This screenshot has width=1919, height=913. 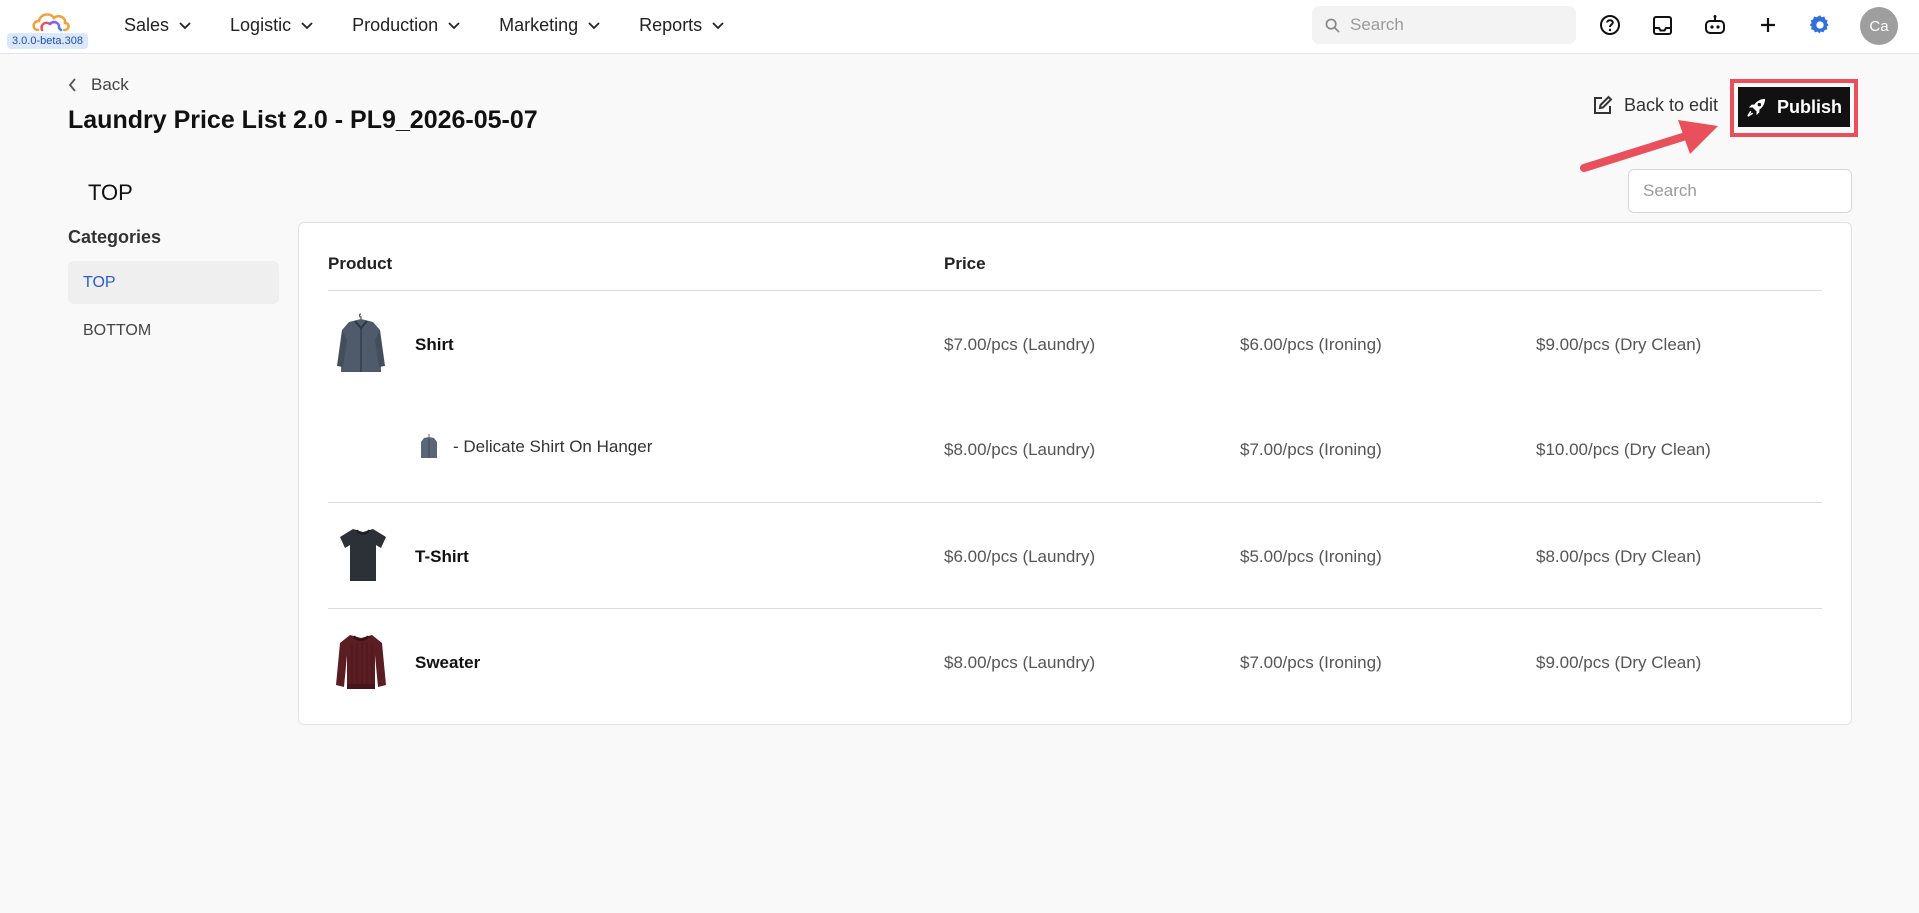 I want to click on page-title: Laundry Price List 2.0 - PL9_2026-05-07, so click(x=303, y=120).